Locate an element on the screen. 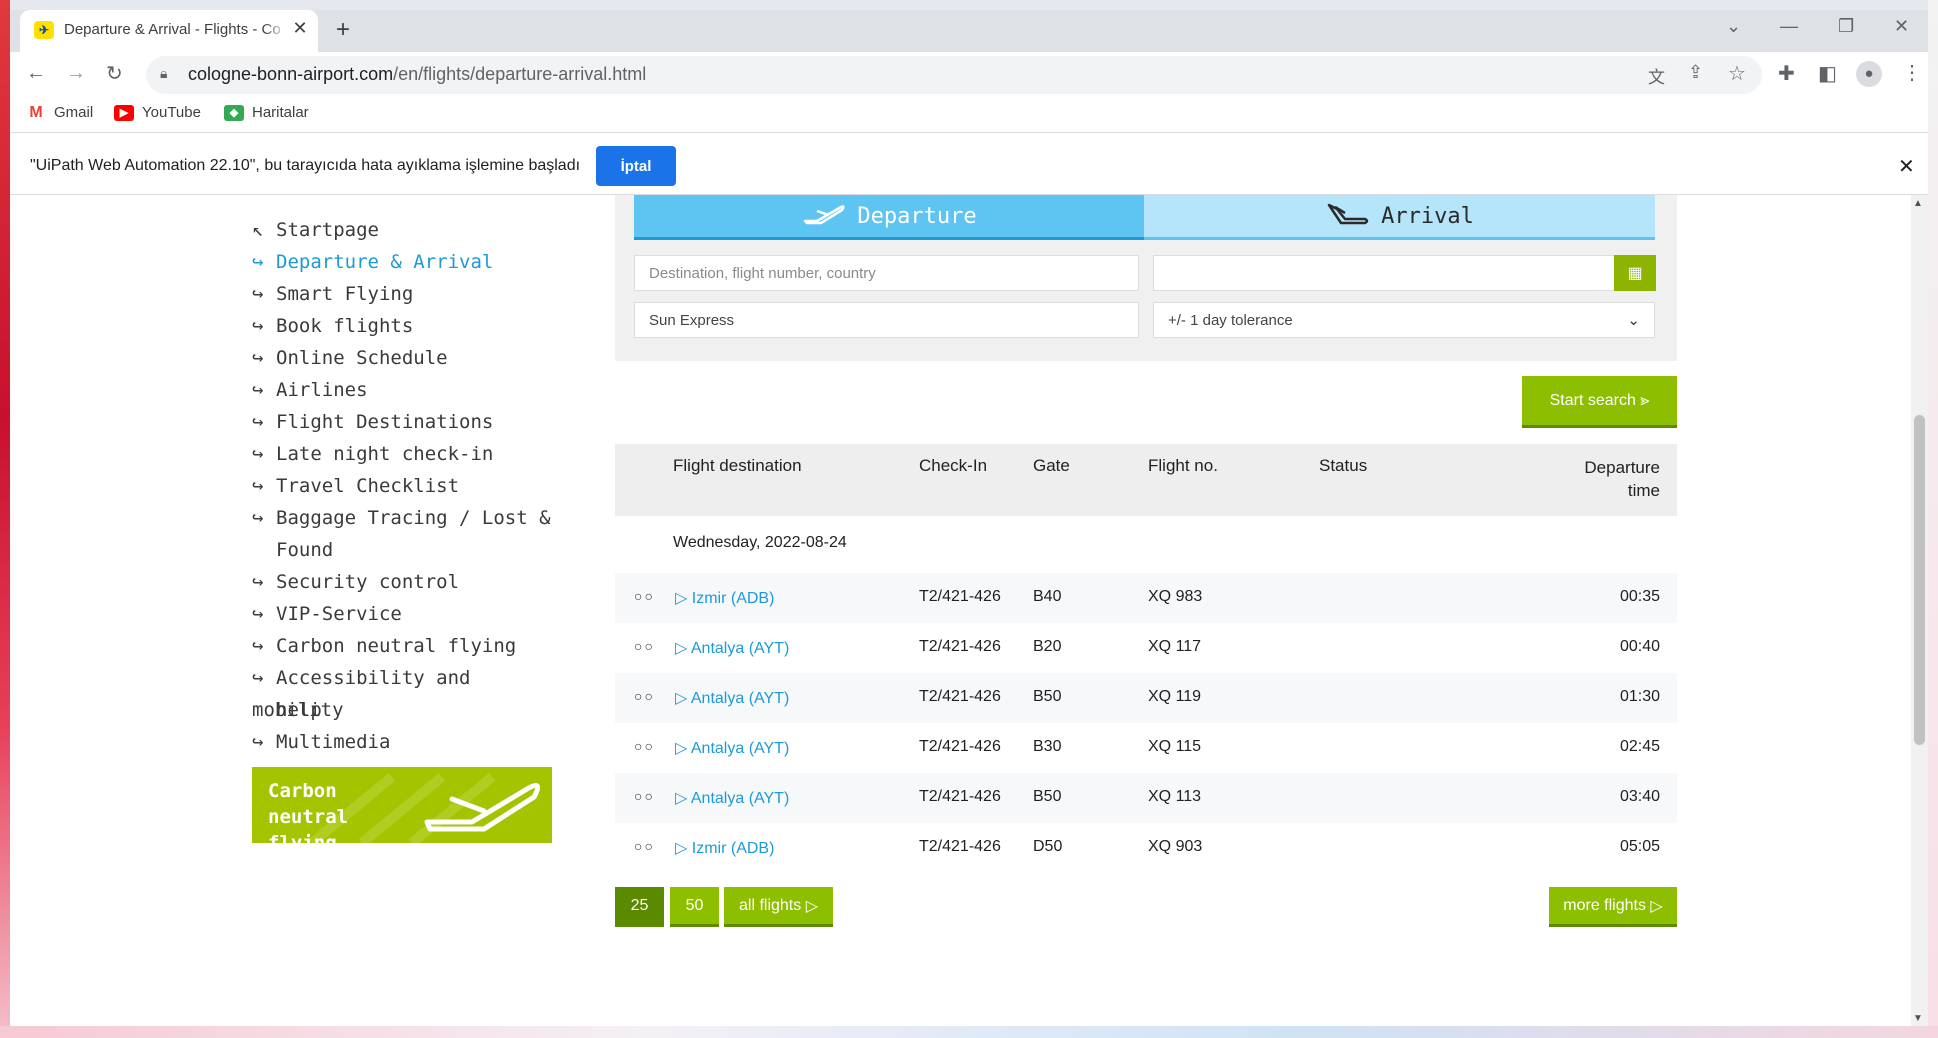  extensions-puzzle-icon: ✚ is located at coordinates (1786, 73).